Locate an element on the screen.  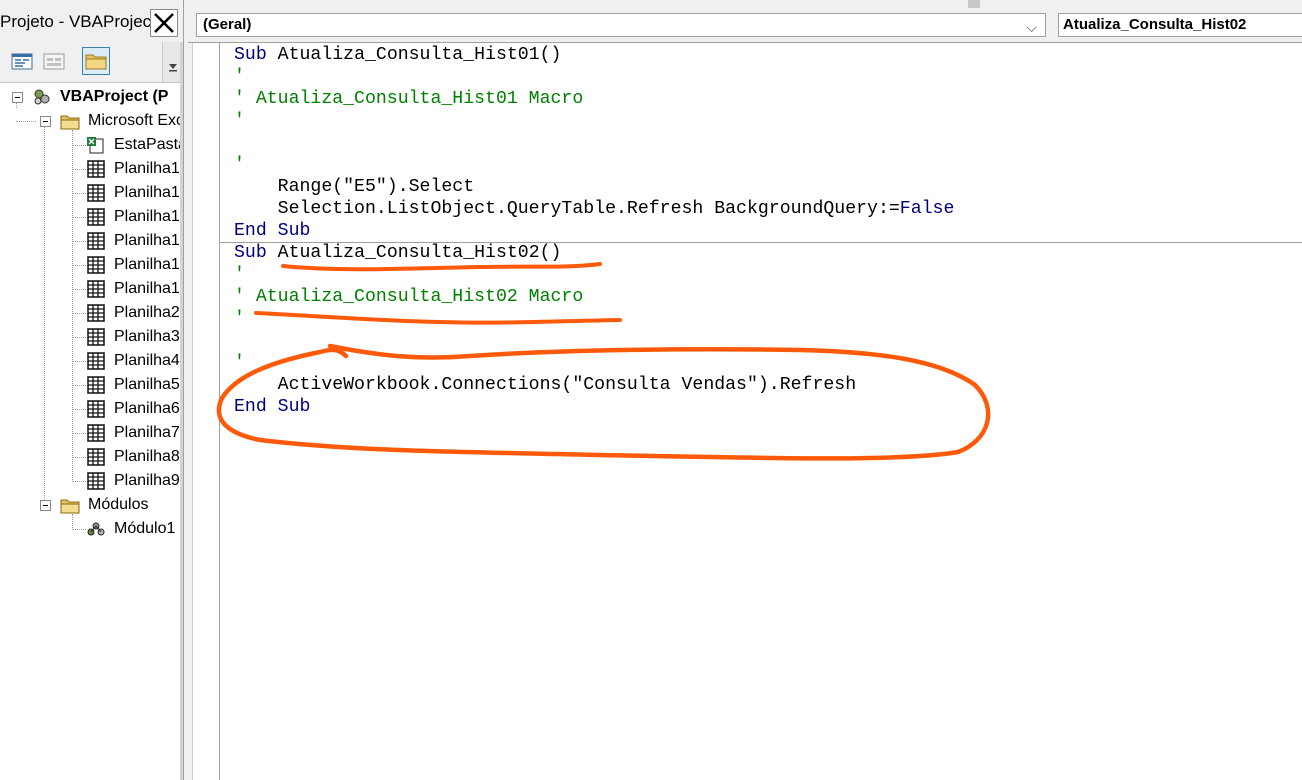
object-dropdown: (Geral) ⌵ is located at coordinates (621, 25).